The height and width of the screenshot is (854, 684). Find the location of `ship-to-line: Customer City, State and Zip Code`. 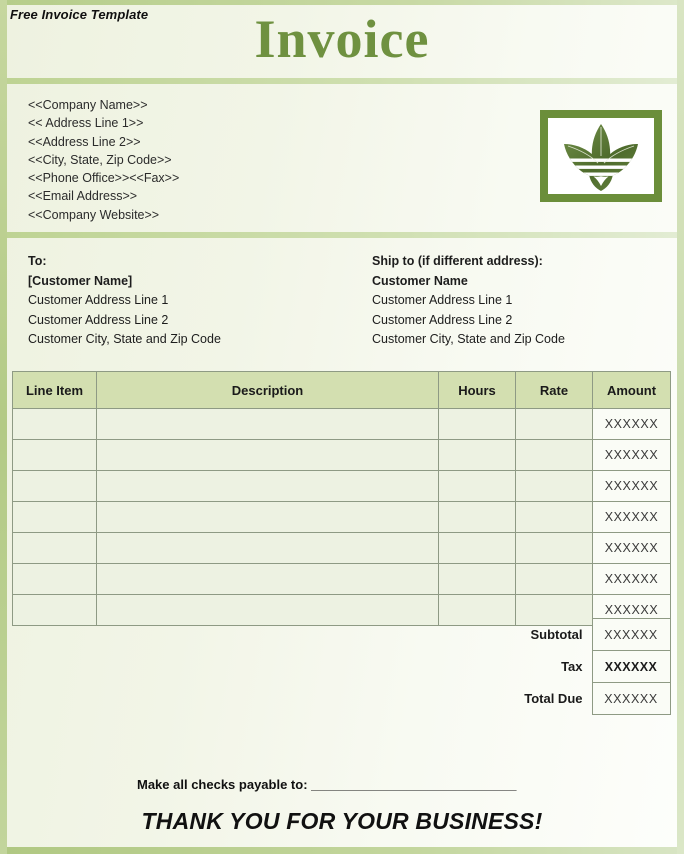

ship-to-line: Customer City, State and Zip Code is located at coordinates (468, 339).